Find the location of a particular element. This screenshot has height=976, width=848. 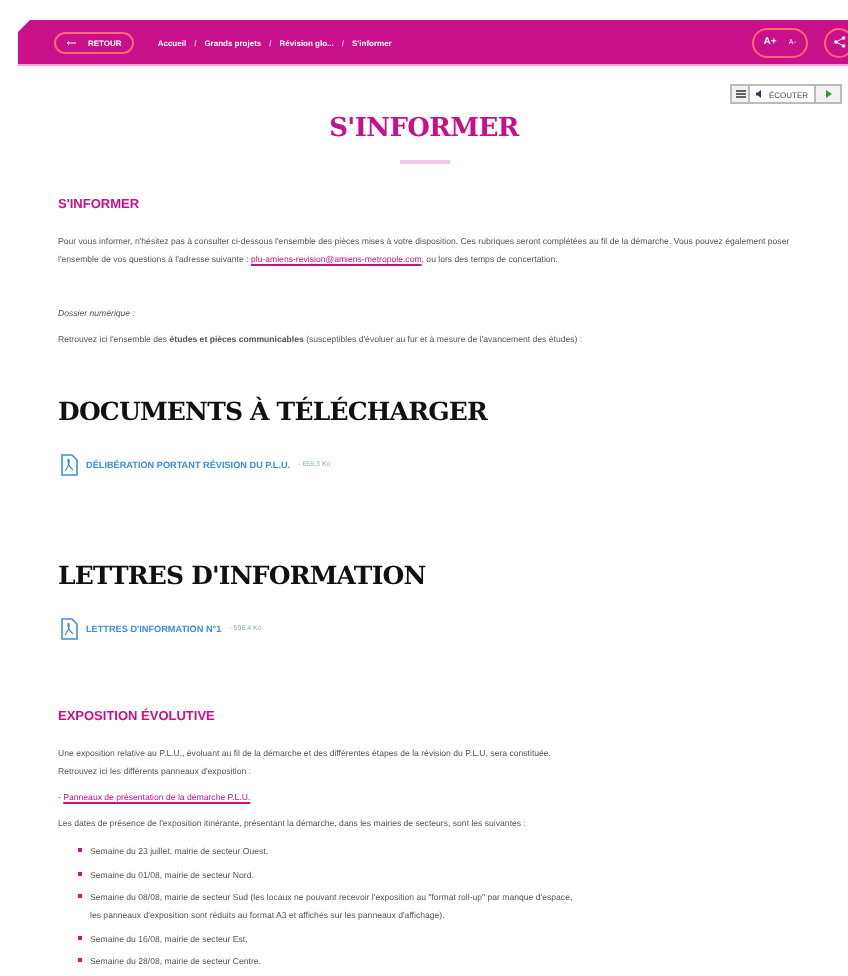

back-arrow-icon is located at coordinates (71, 42).